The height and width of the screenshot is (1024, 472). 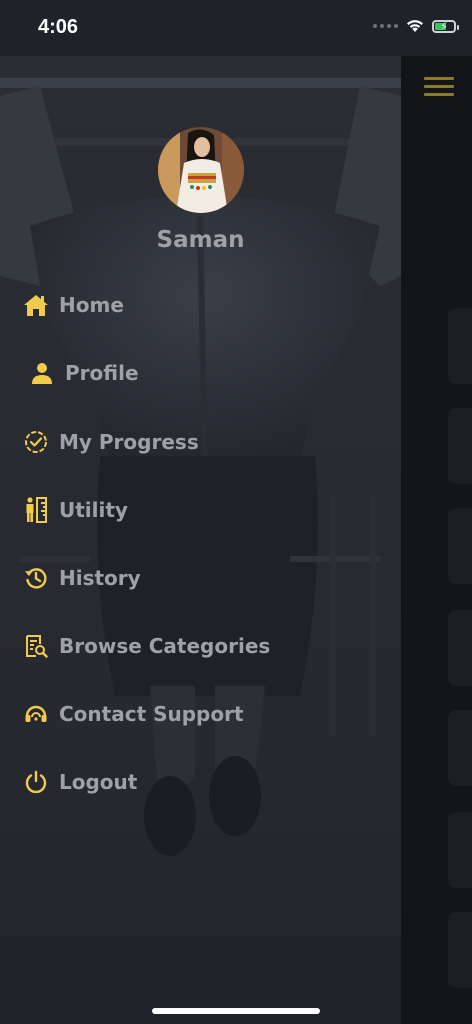 I want to click on nav-item-browse-categories: Browse Categories, so click(x=146, y=646).